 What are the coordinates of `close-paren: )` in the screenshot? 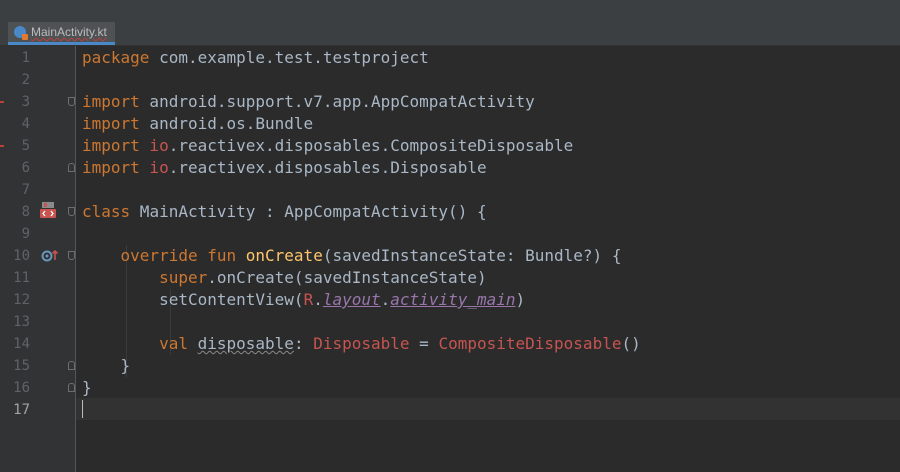 It's located at (520, 299).